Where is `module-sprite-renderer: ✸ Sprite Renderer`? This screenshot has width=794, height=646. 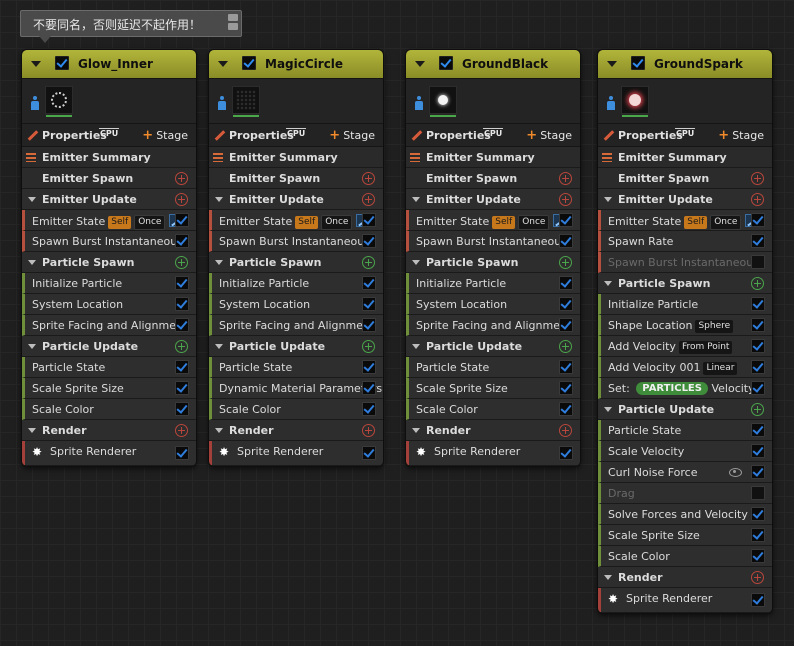 module-sprite-renderer: ✸ Sprite Renderer is located at coordinates (493, 453).